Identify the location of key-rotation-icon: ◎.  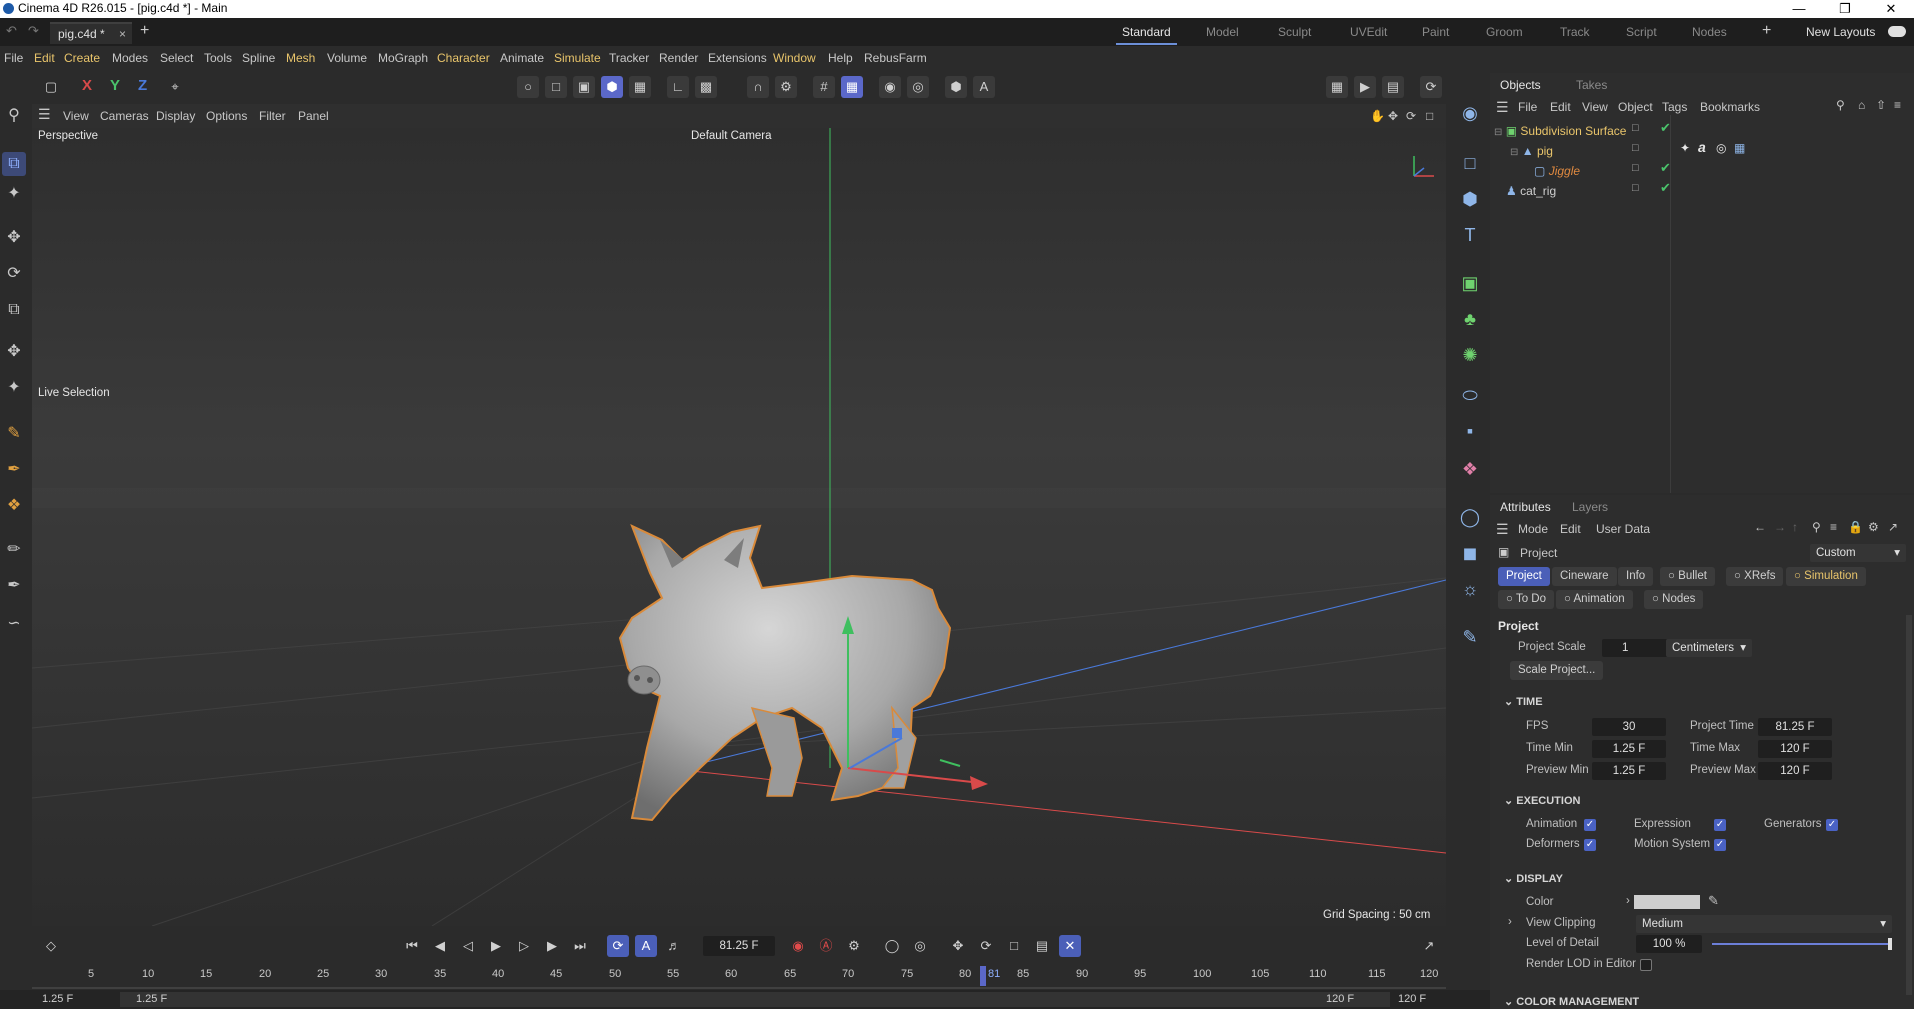
(920, 946).